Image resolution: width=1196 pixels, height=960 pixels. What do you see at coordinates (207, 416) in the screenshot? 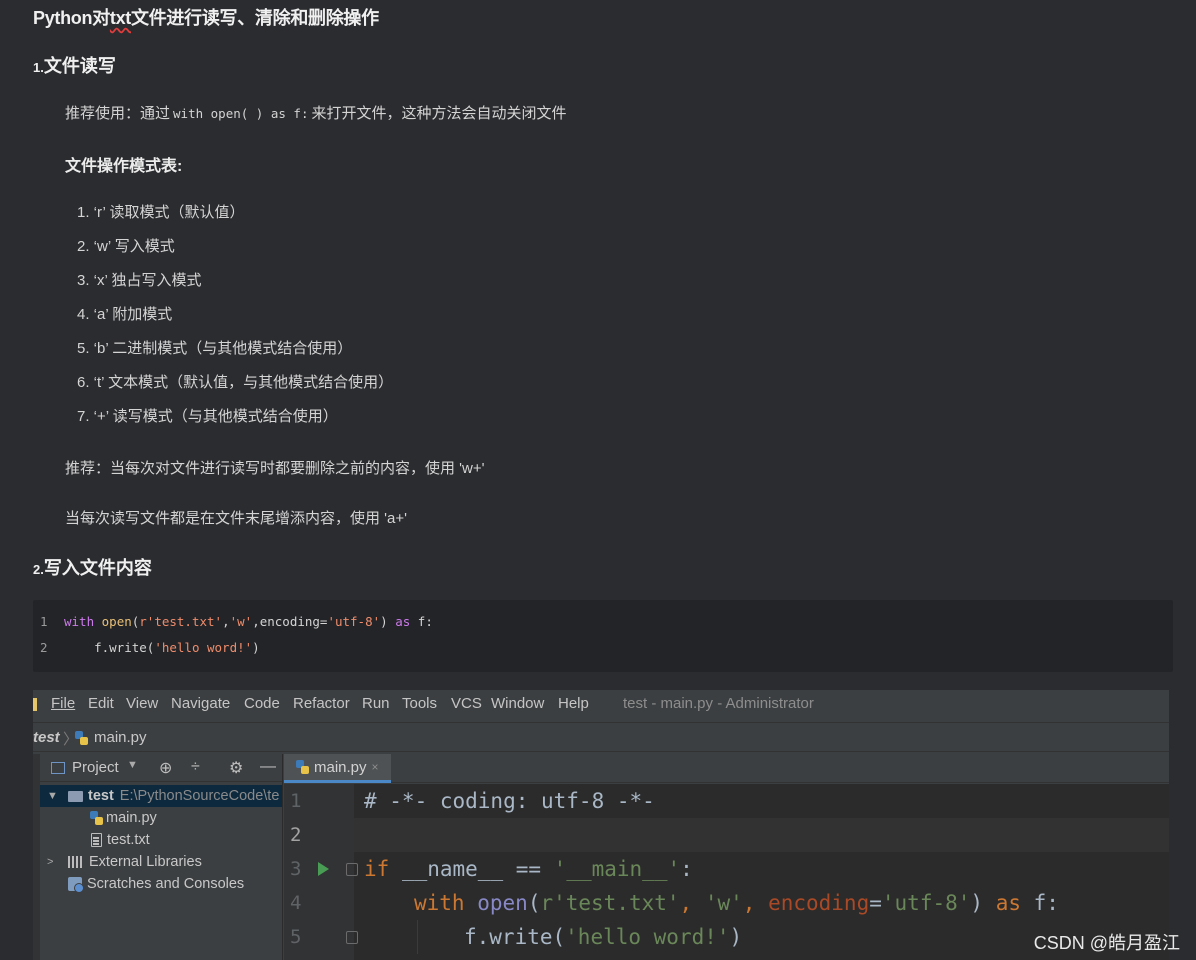
I see `list-item: 7. ‘+’ 读写模式（与其他模式结合使用）` at bounding box center [207, 416].